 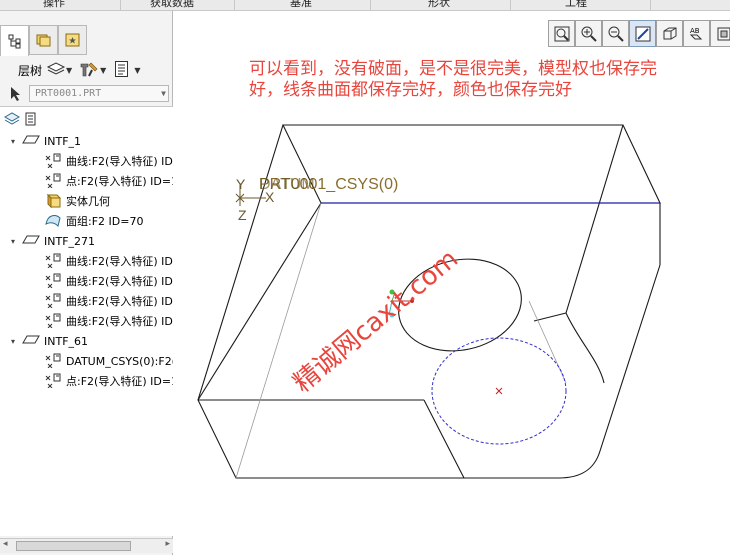 What do you see at coordinates (53, 361) in the screenshot?
I see `csys-icon` at bounding box center [53, 361].